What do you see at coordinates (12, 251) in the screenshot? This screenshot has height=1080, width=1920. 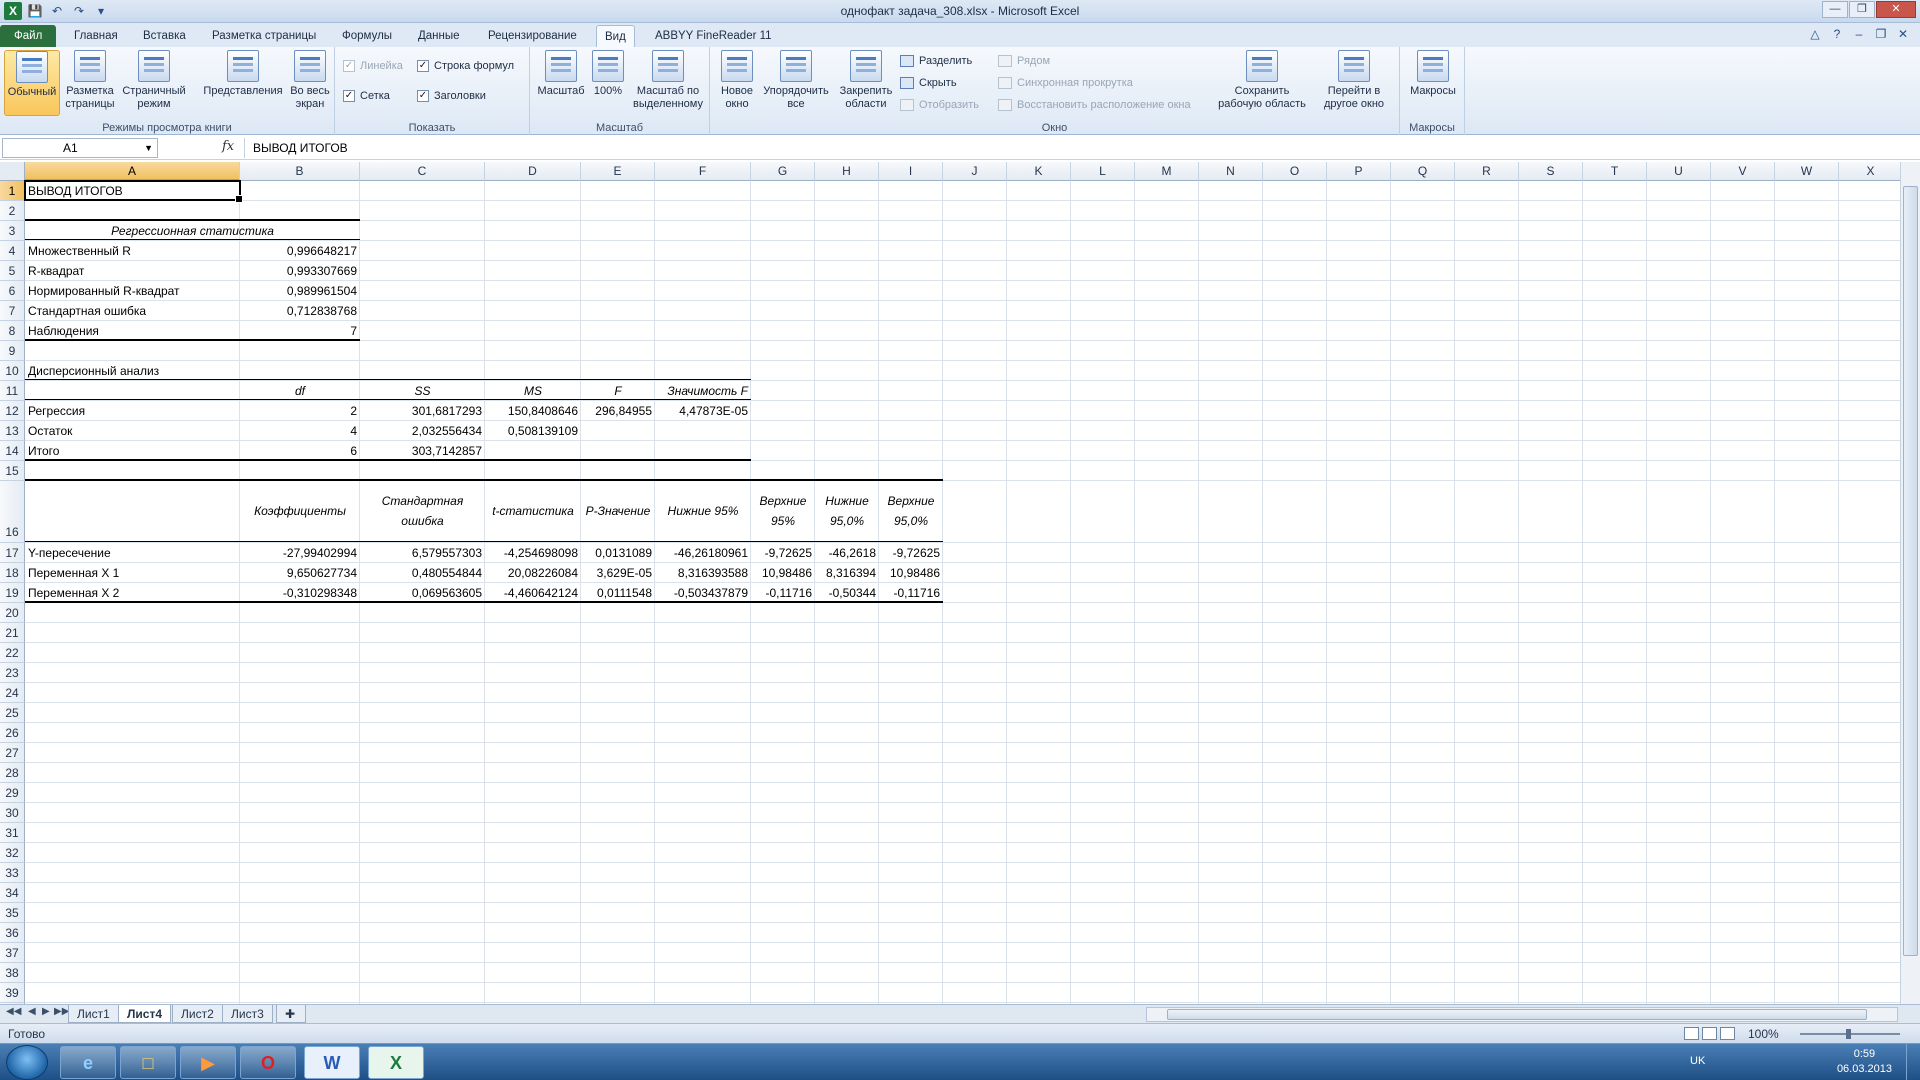 I see `row-header: 4` at bounding box center [12, 251].